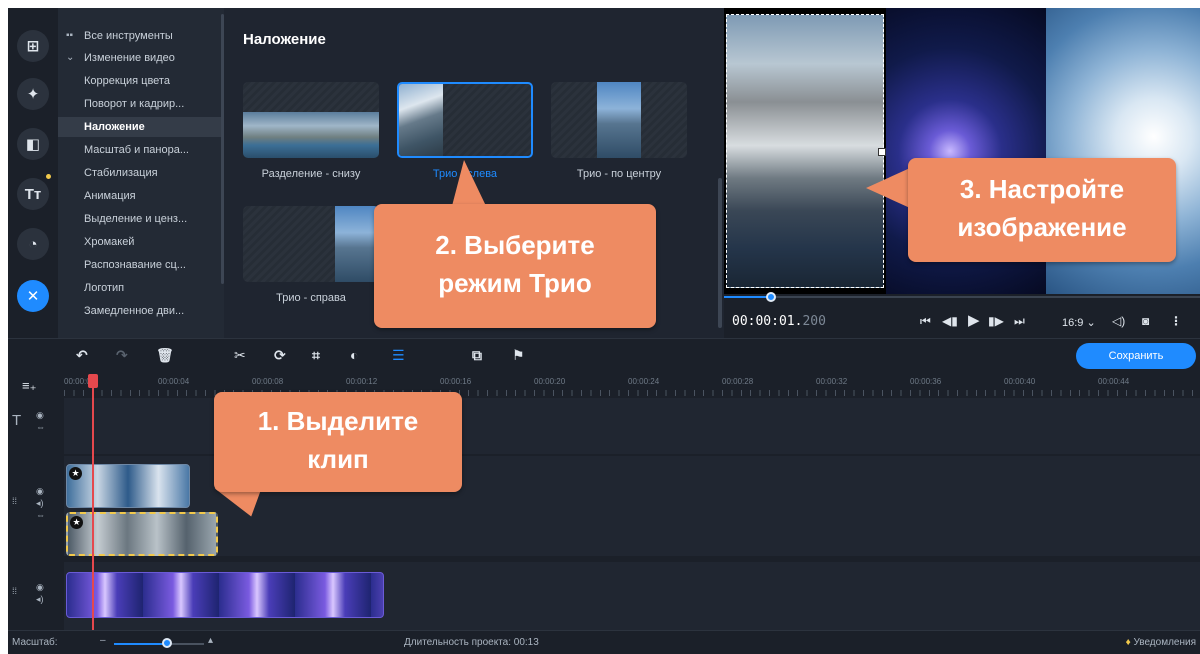 This screenshot has height=654, width=1200. What do you see at coordinates (311, 120) in the screenshot?
I see `overlay-split-bottom-thumb` at bounding box center [311, 120].